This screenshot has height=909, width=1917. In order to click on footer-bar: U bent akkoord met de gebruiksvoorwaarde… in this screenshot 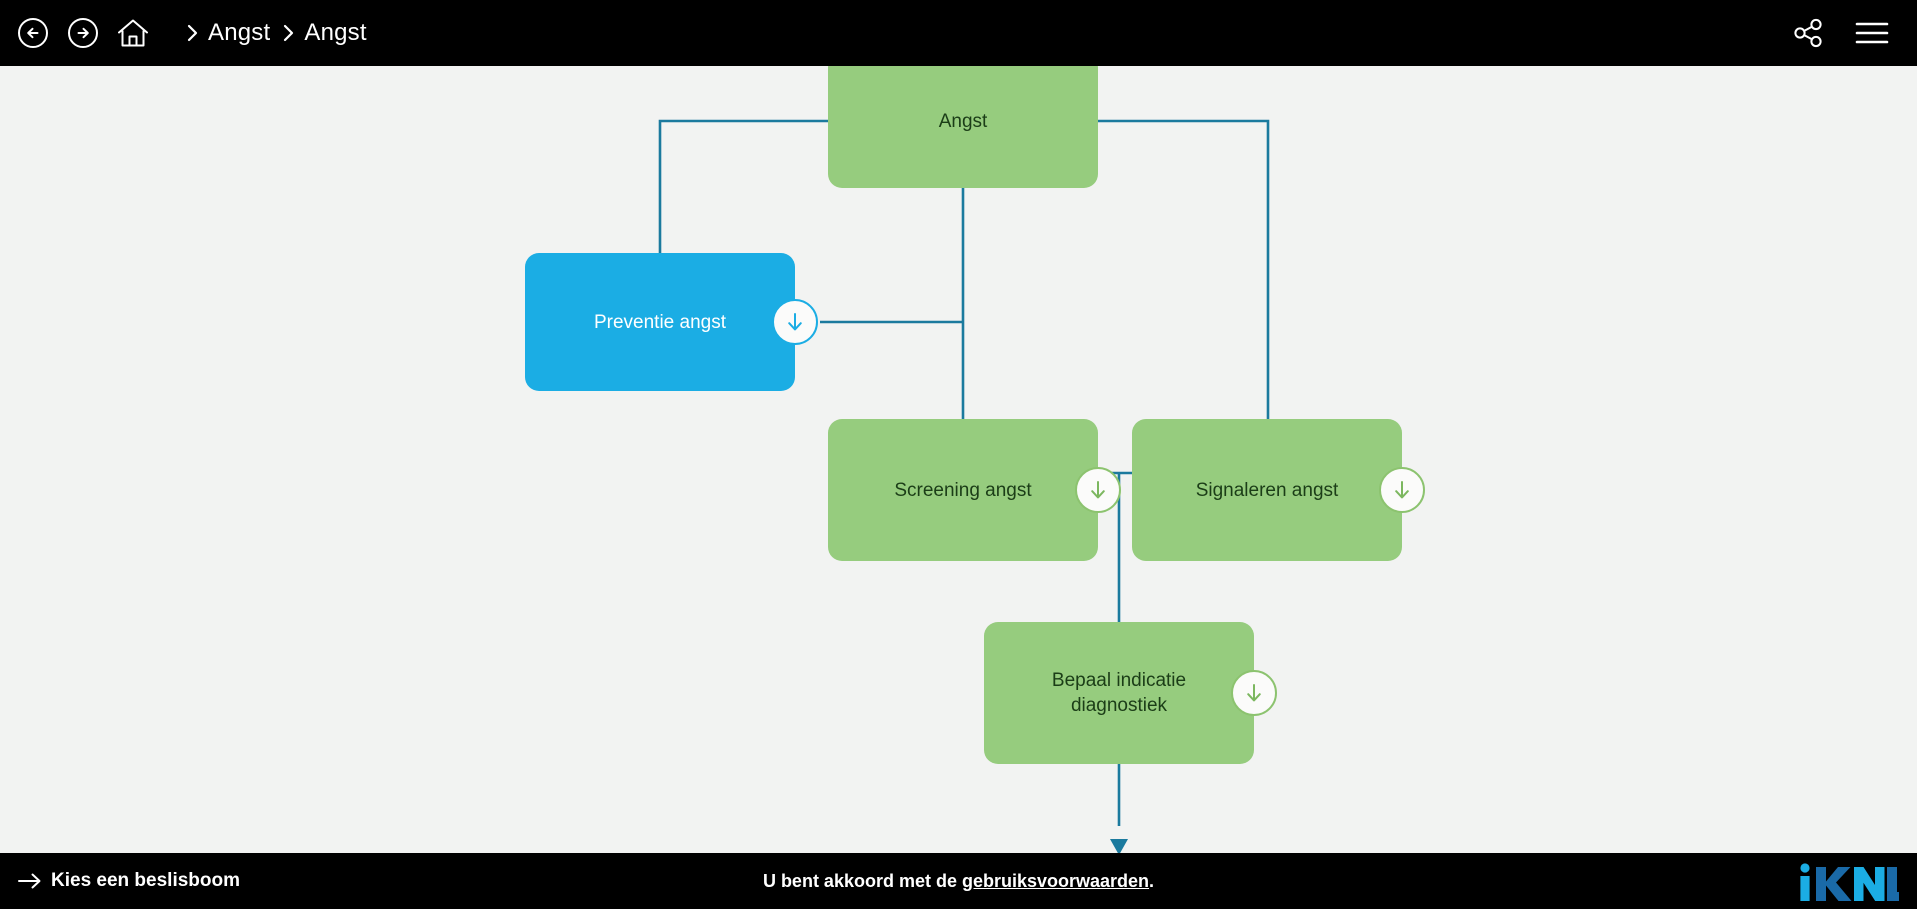, I will do `click(958, 881)`.